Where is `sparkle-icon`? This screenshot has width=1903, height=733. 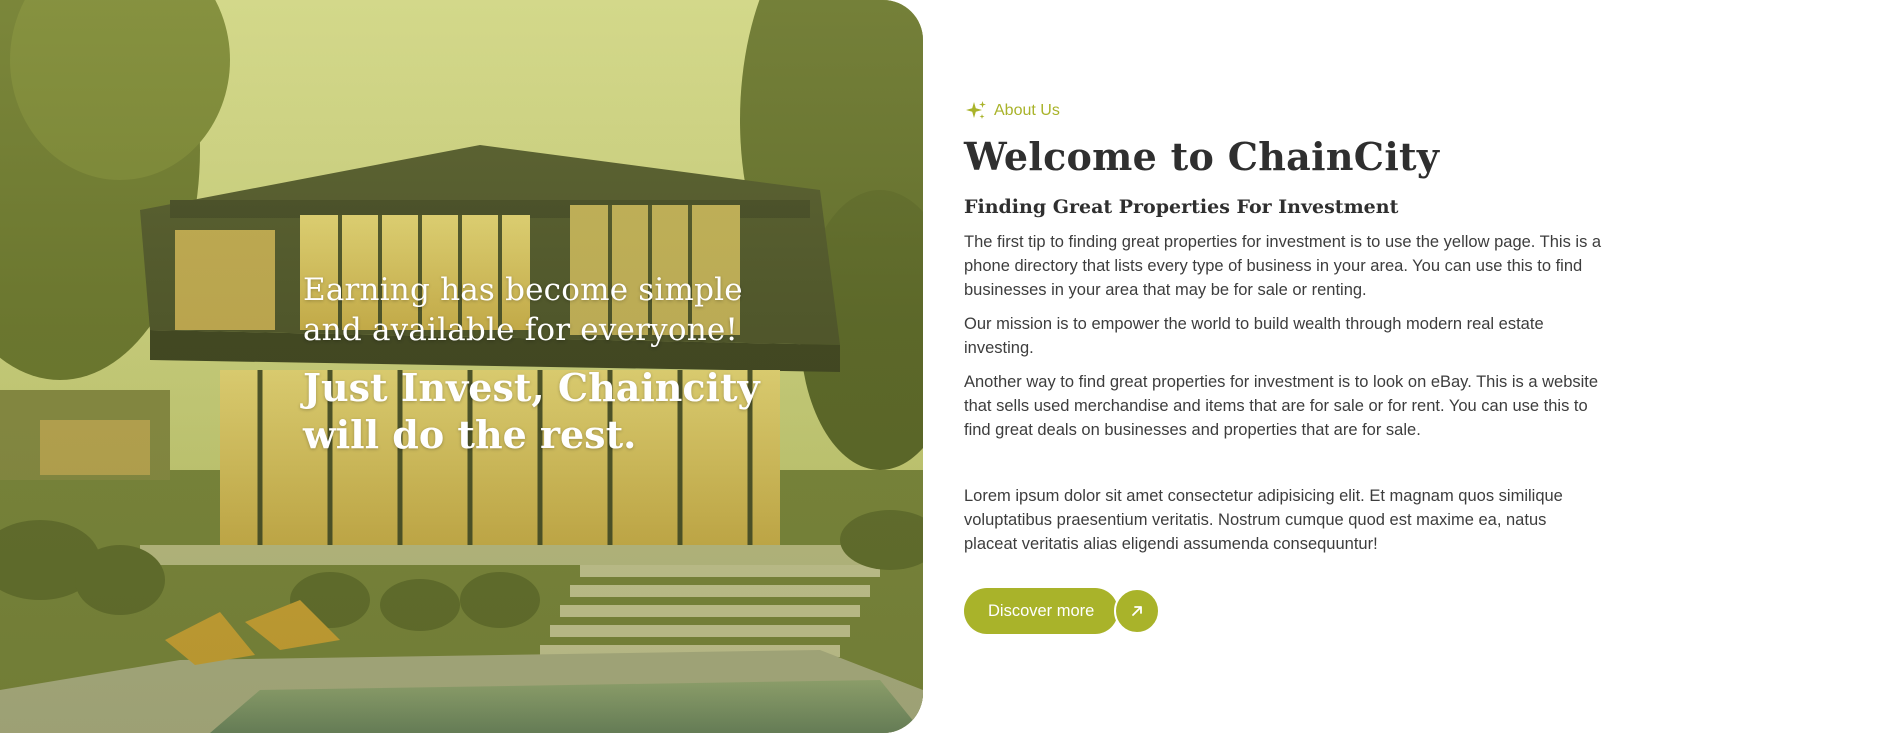
sparkle-icon is located at coordinates (976, 111).